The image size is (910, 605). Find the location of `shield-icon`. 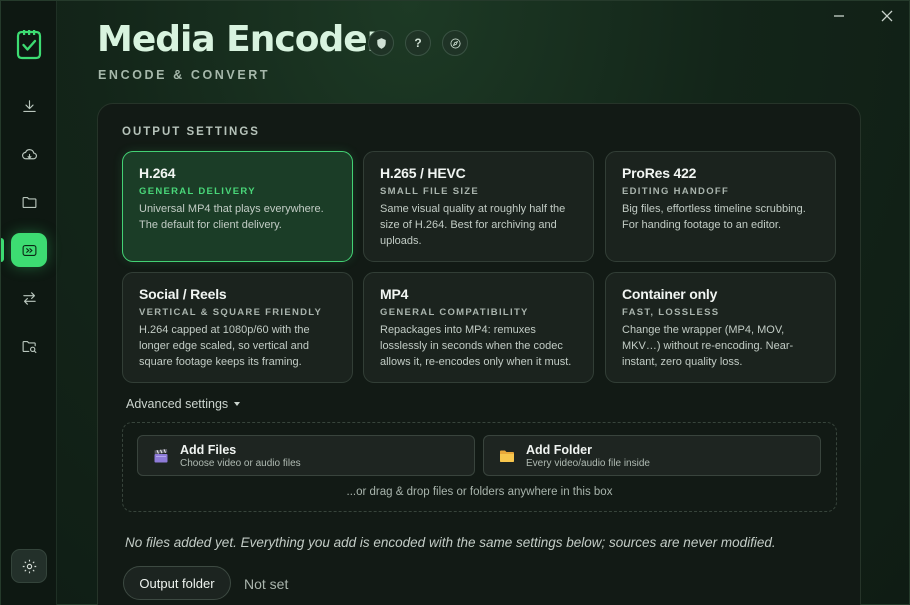

shield-icon is located at coordinates (381, 43).